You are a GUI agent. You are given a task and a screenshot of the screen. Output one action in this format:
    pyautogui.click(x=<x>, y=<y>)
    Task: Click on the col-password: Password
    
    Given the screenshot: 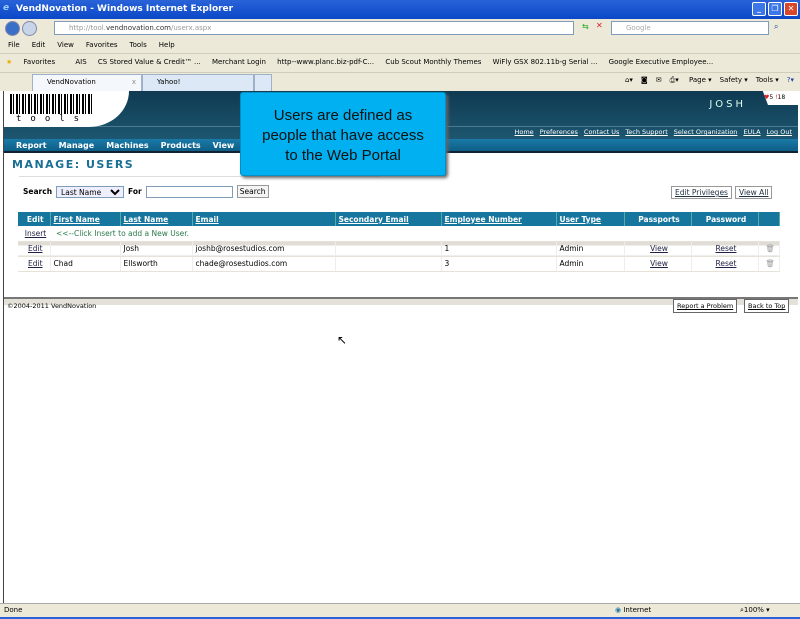 What is the action you would take?
    pyautogui.click(x=725, y=219)
    